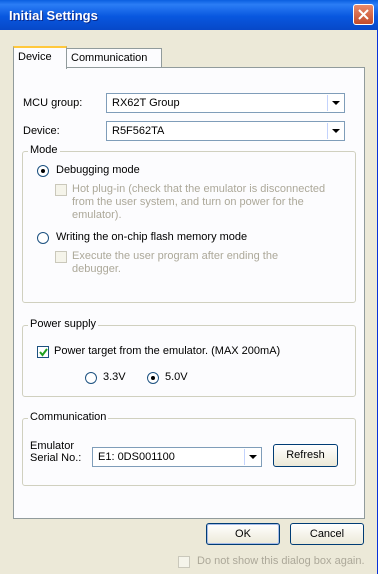  I want to click on voltage-3v3-radio, so click(91, 378).